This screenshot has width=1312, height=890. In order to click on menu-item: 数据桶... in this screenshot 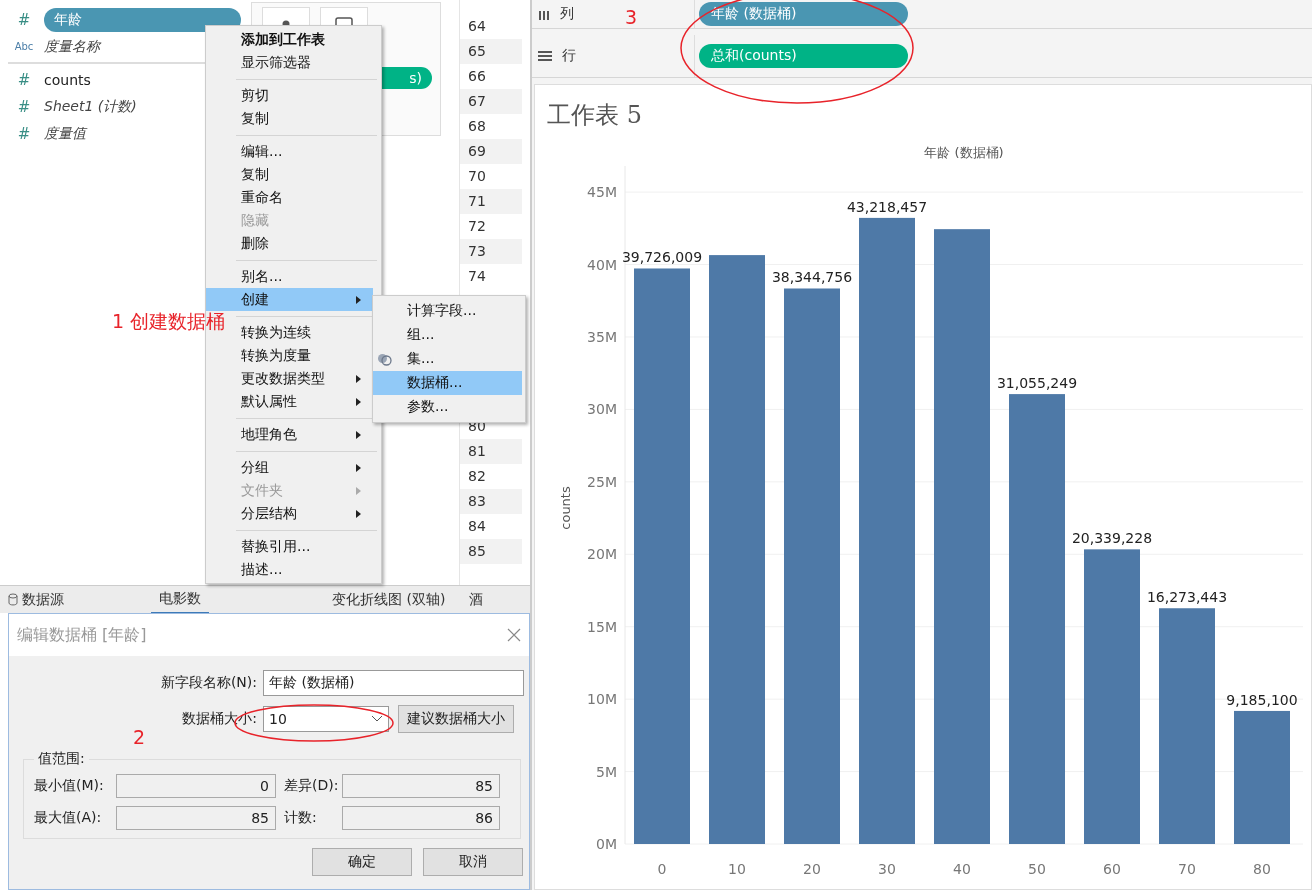, I will do `click(447, 383)`.